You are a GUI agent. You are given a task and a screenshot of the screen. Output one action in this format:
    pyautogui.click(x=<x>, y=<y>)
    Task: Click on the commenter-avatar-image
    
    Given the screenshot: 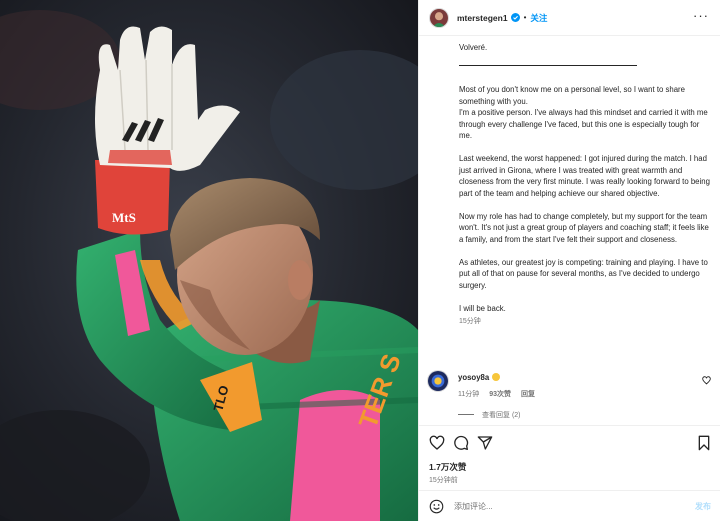 What is the action you would take?
    pyautogui.click(x=438, y=381)
    